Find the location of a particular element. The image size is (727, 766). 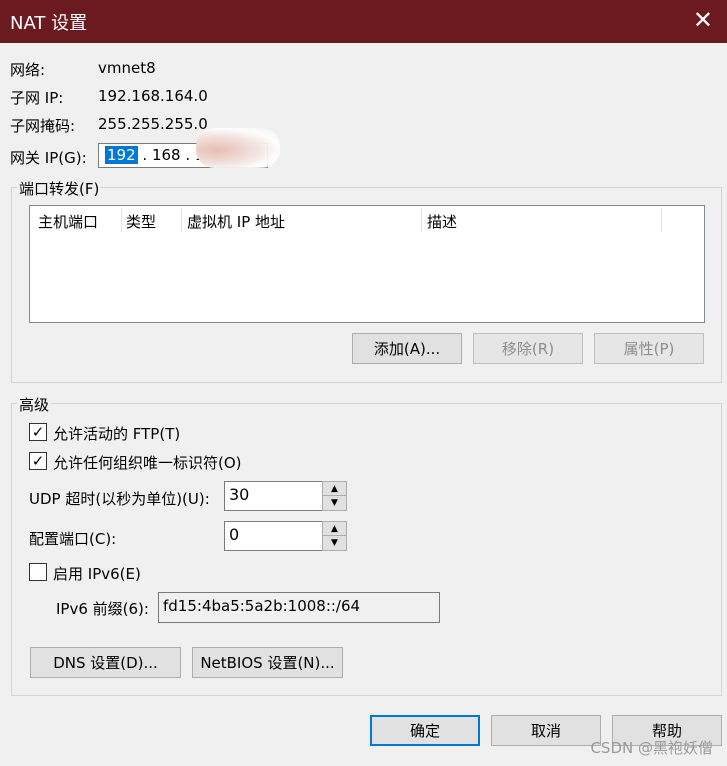

privacy-blur is located at coordinates (238, 148).